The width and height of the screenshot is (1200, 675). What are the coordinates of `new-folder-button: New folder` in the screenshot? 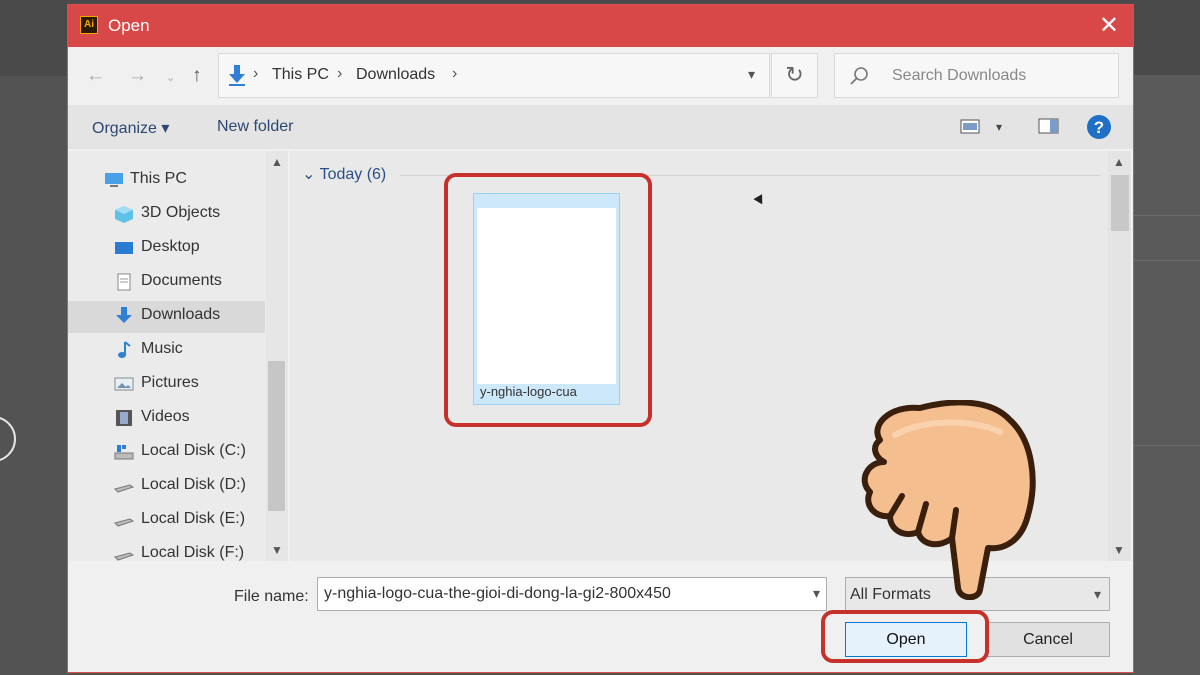 It's located at (255, 127).